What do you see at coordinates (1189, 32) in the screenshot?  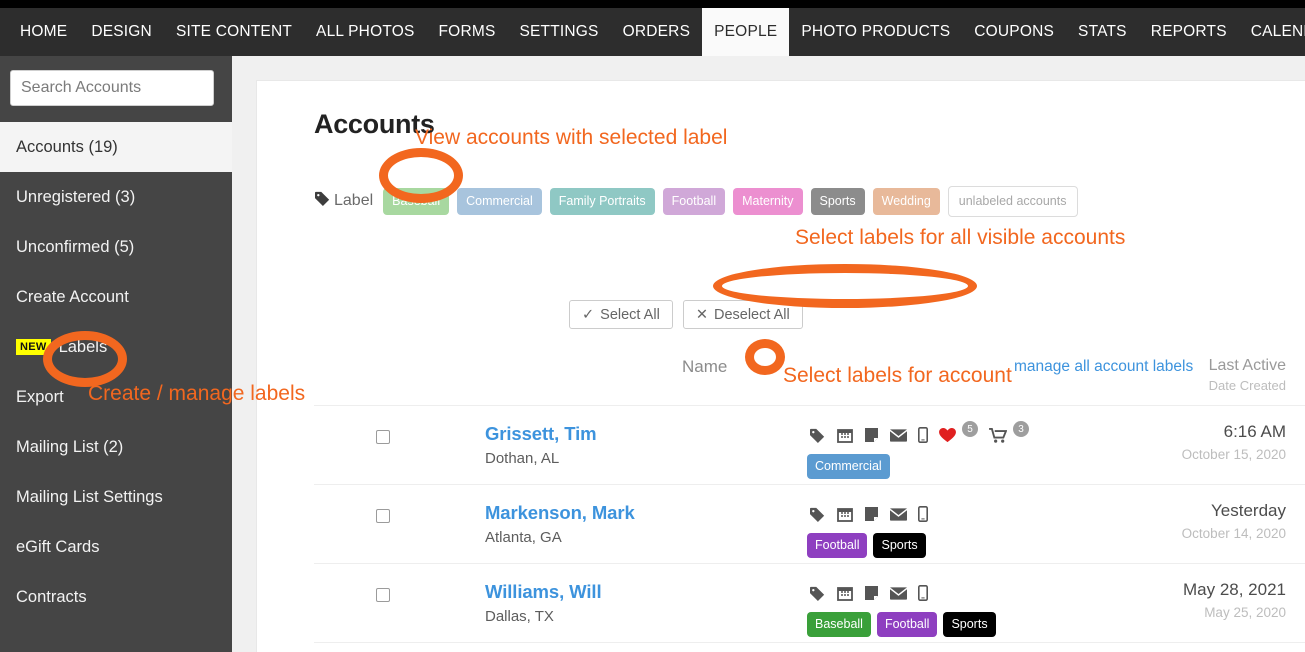 I see `nav-item-reports: REPORTS` at bounding box center [1189, 32].